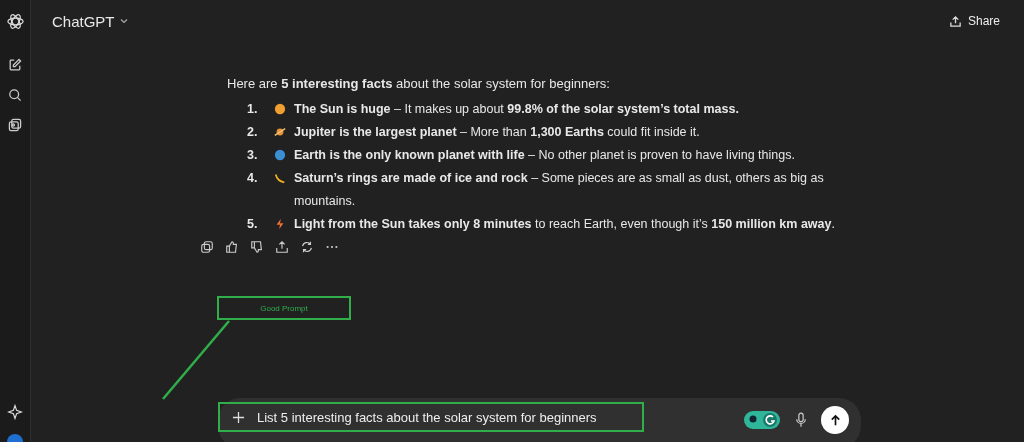 The height and width of the screenshot is (442, 1024). I want to click on model-selector: ChatGPT, so click(90, 21).